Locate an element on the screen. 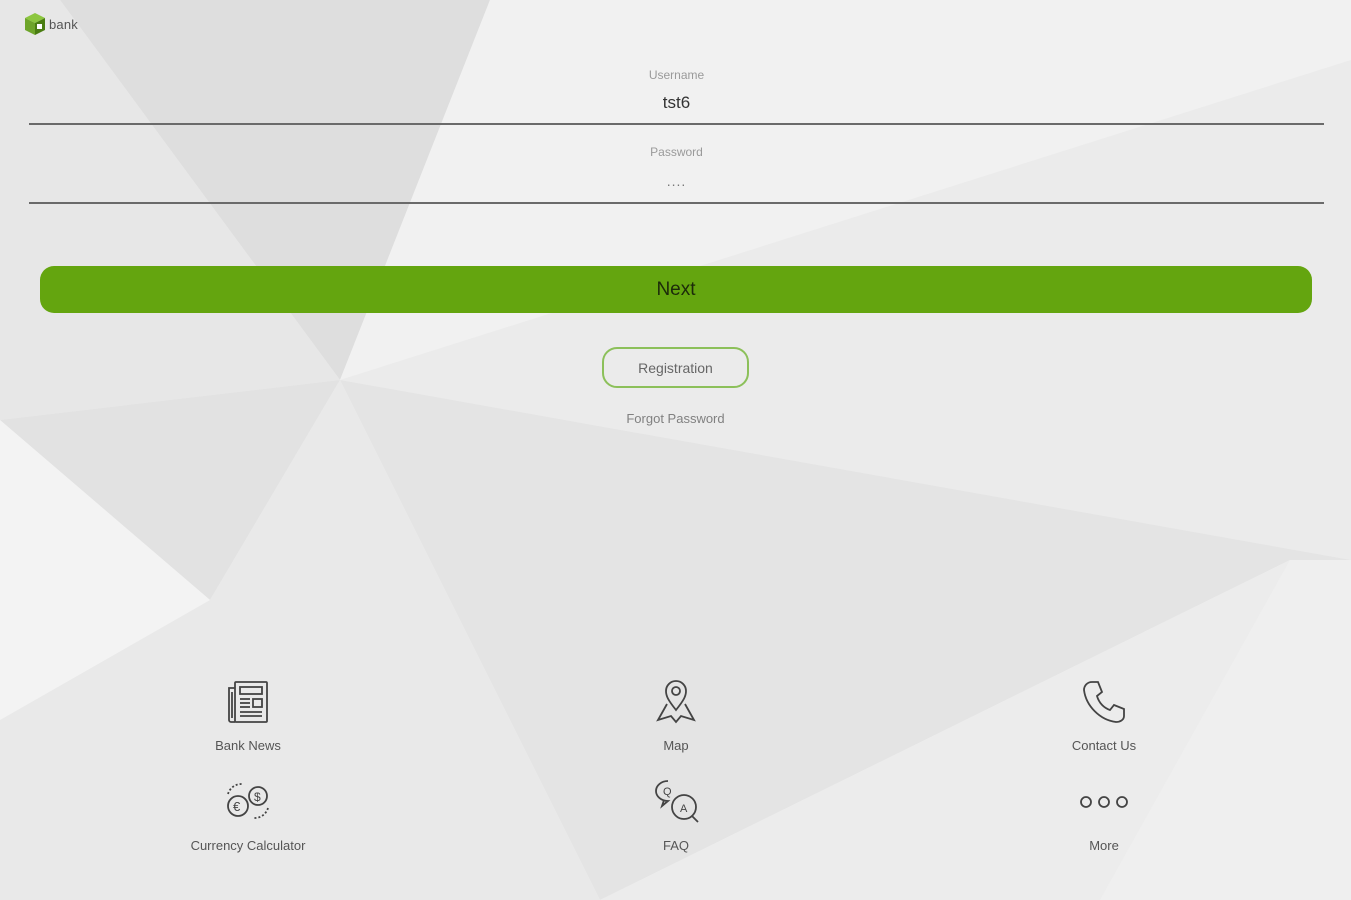  tile-label: Bank News is located at coordinates (248, 745).